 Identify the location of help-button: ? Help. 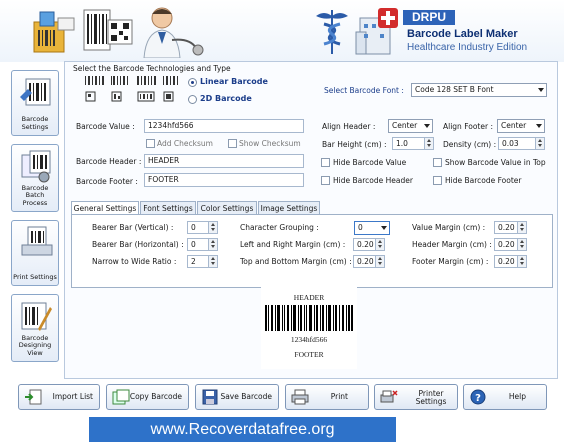
(505, 397).